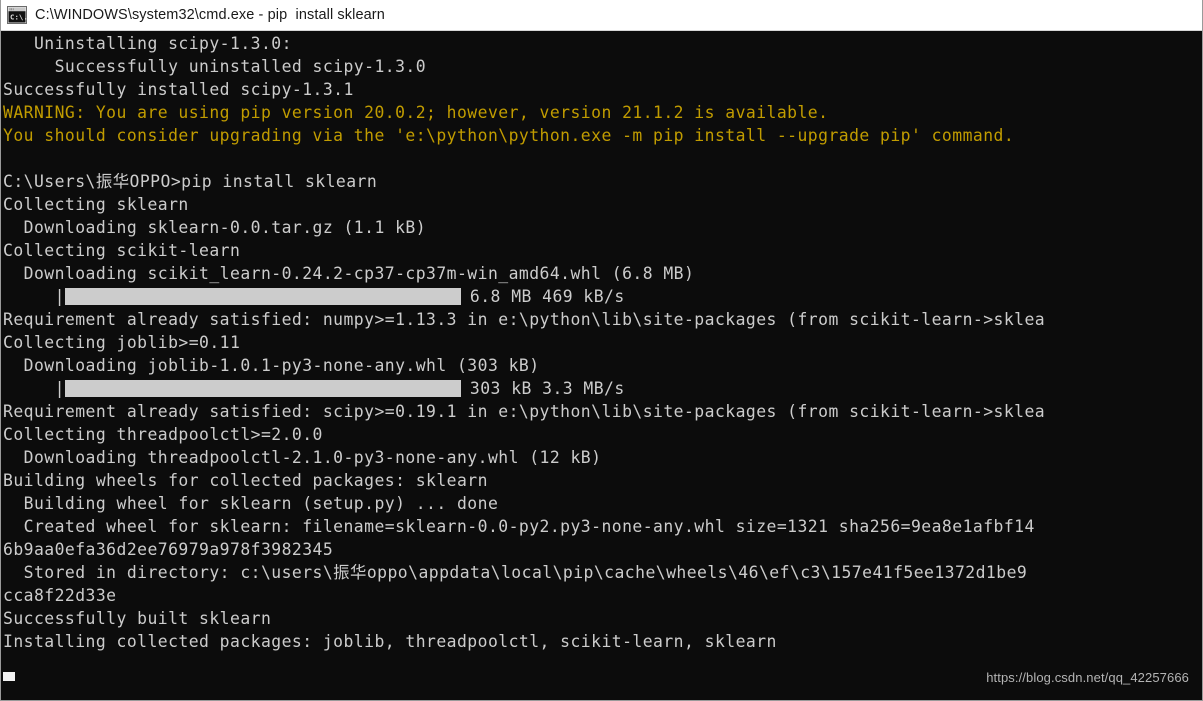  What do you see at coordinates (9, 676) in the screenshot?
I see `console-cursor` at bounding box center [9, 676].